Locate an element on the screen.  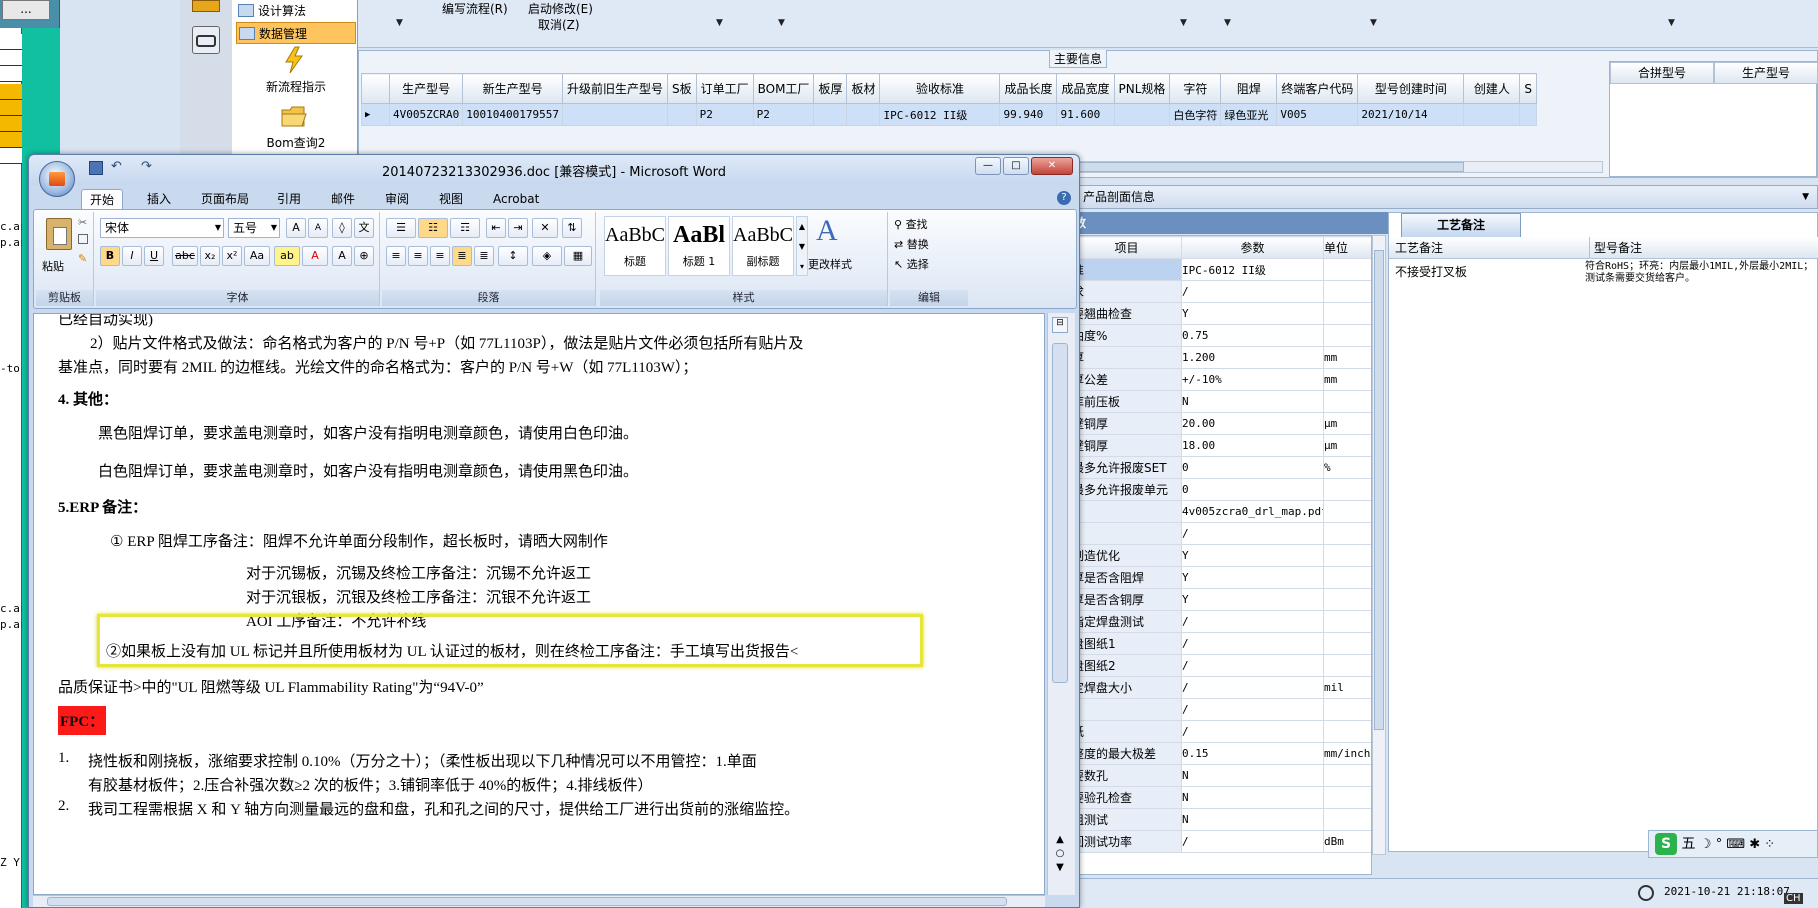
enclose-char-icon: ⊕ is located at coordinates (364, 256).